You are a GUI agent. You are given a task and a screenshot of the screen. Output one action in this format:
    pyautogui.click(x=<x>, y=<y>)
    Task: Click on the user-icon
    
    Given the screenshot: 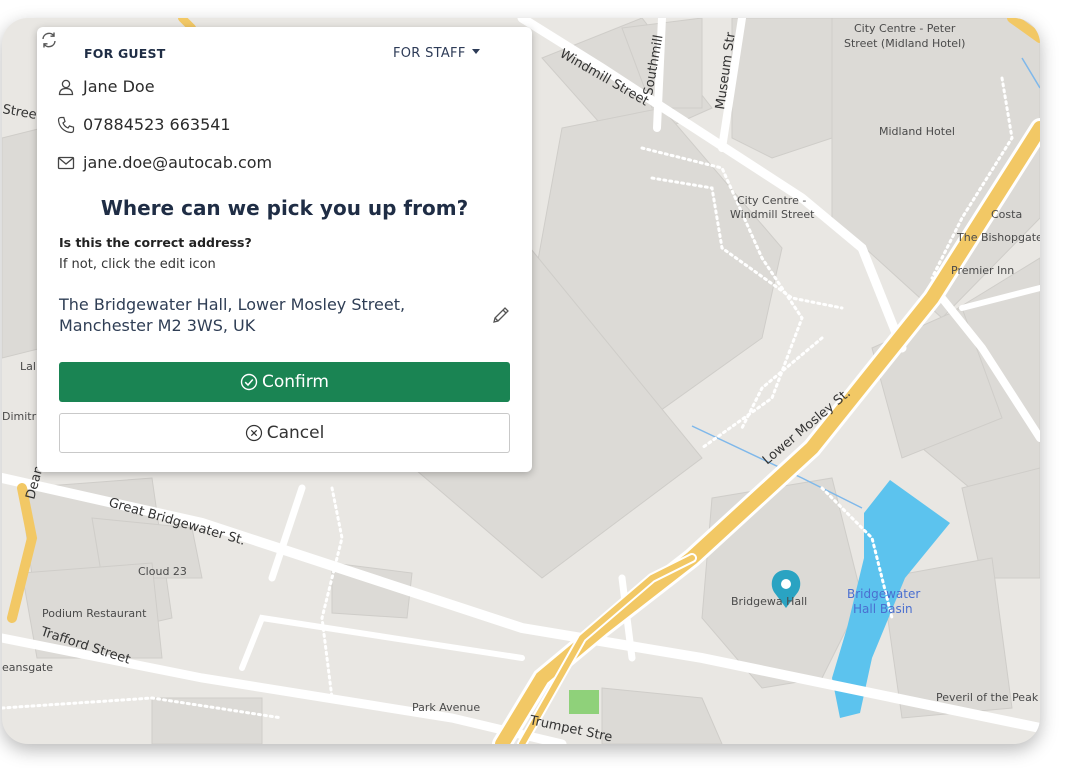 What is the action you would take?
    pyautogui.click(x=66, y=87)
    